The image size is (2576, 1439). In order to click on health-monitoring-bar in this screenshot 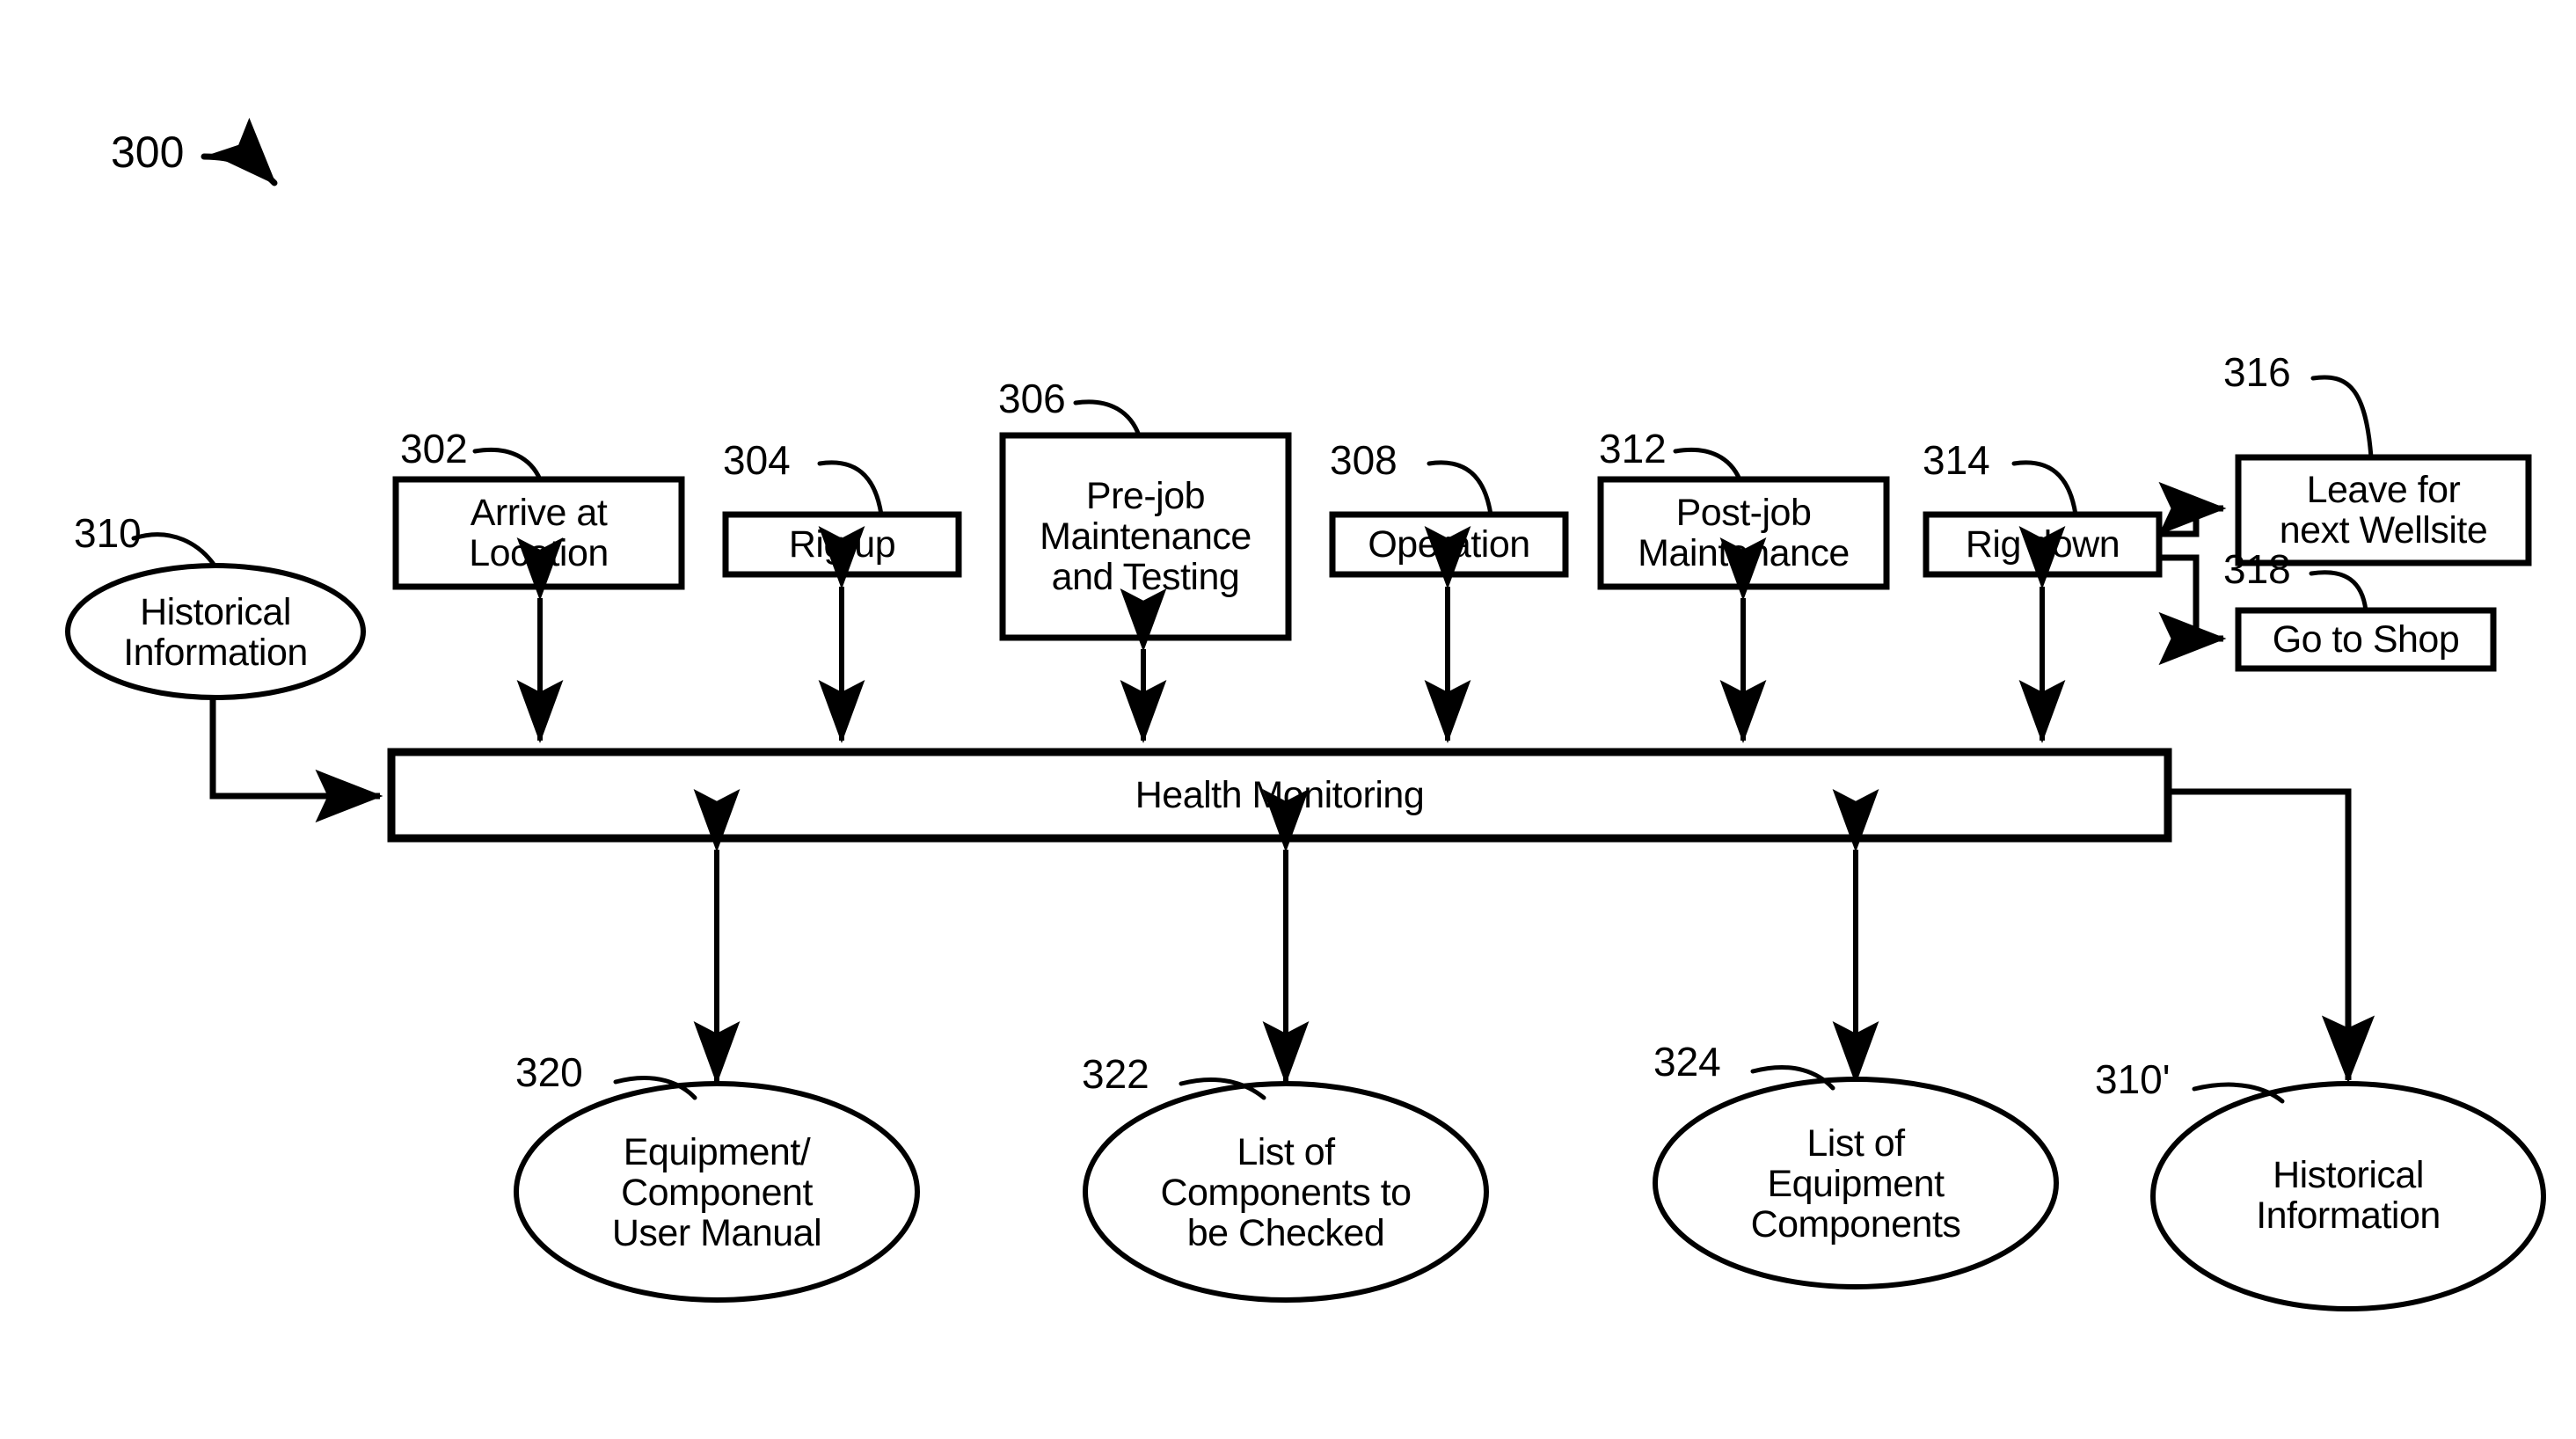, I will do `click(1279, 795)`.